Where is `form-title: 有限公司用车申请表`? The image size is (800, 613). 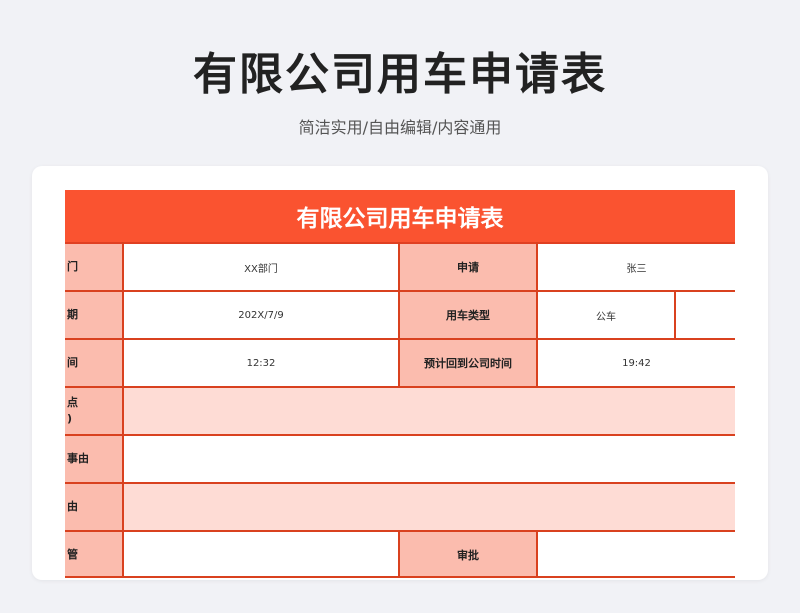 form-title: 有限公司用车申请表 is located at coordinates (400, 217).